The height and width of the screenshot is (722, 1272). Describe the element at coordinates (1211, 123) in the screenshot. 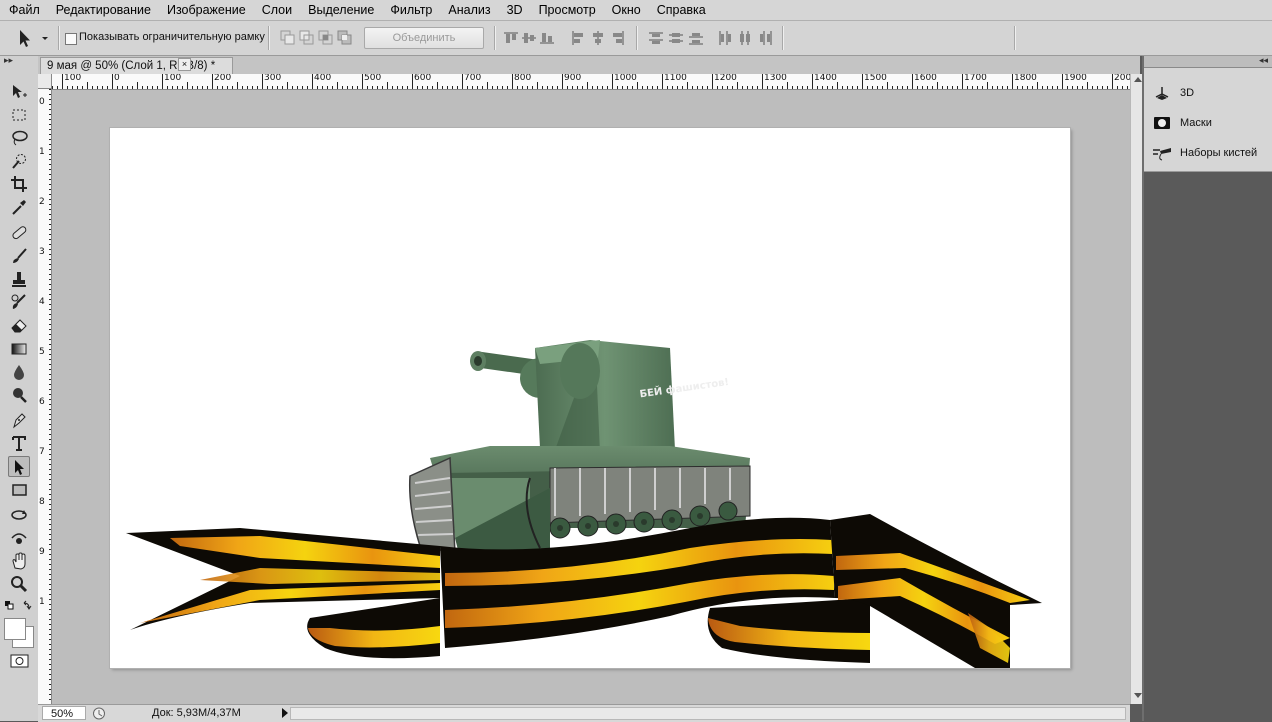

I see `panel-masks: Маски` at that location.